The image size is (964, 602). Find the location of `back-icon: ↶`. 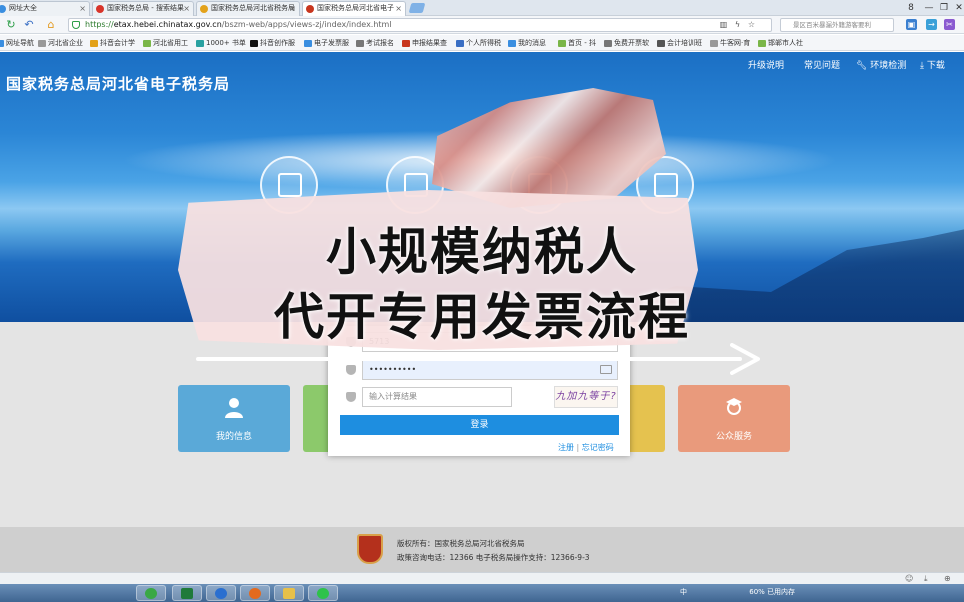

back-icon: ↶ is located at coordinates (29, 25).